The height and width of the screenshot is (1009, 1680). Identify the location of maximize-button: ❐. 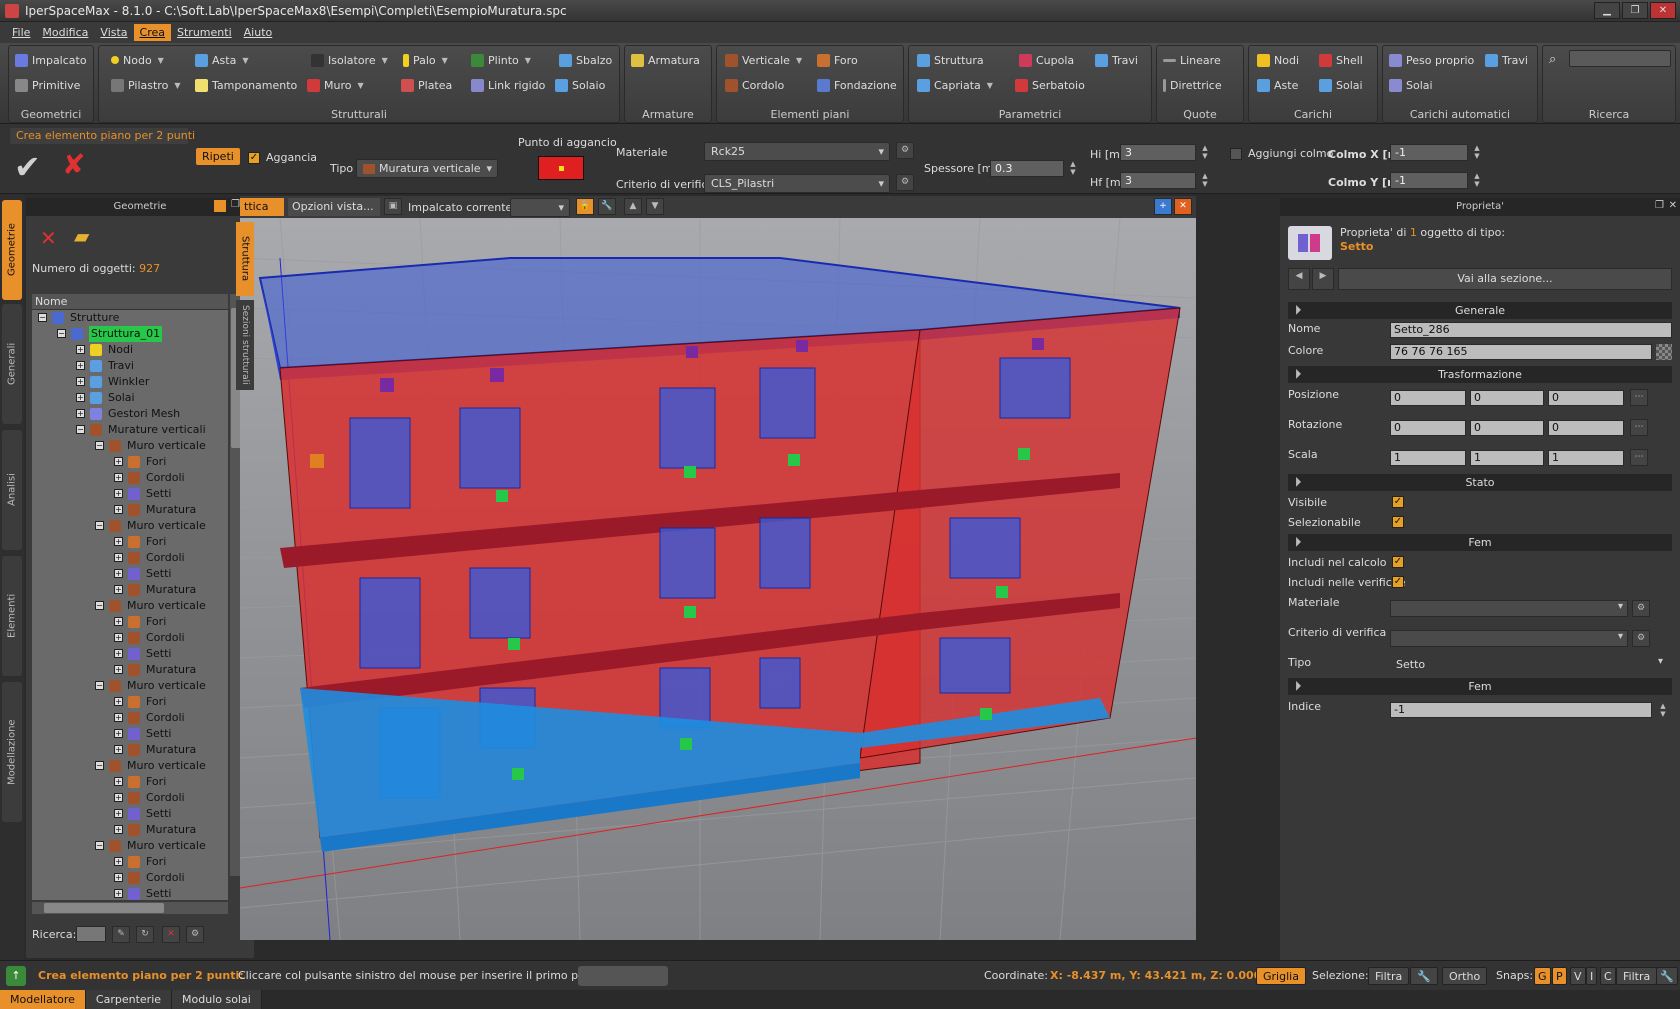
(1635, 10).